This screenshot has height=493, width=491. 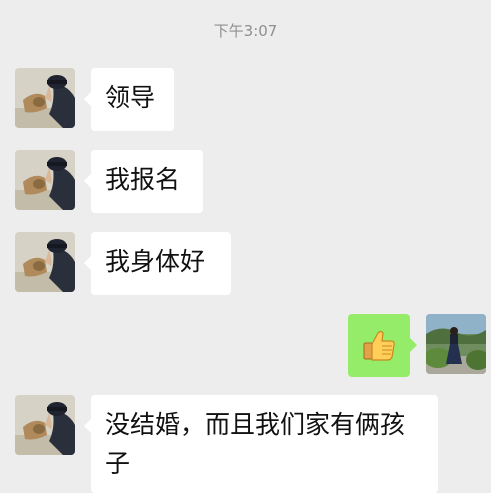 What do you see at coordinates (379, 345) in the screenshot?
I see `thumbs-up-icon` at bounding box center [379, 345].